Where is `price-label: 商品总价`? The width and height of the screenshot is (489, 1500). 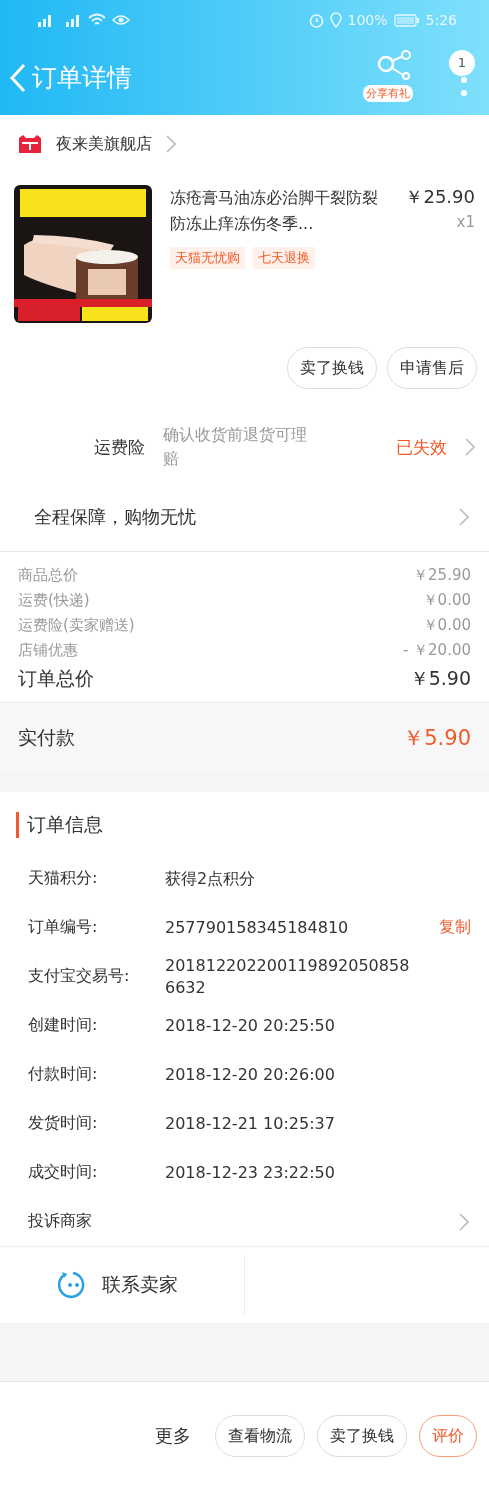 price-label: 商品总价 is located at coordinates (48, 575).